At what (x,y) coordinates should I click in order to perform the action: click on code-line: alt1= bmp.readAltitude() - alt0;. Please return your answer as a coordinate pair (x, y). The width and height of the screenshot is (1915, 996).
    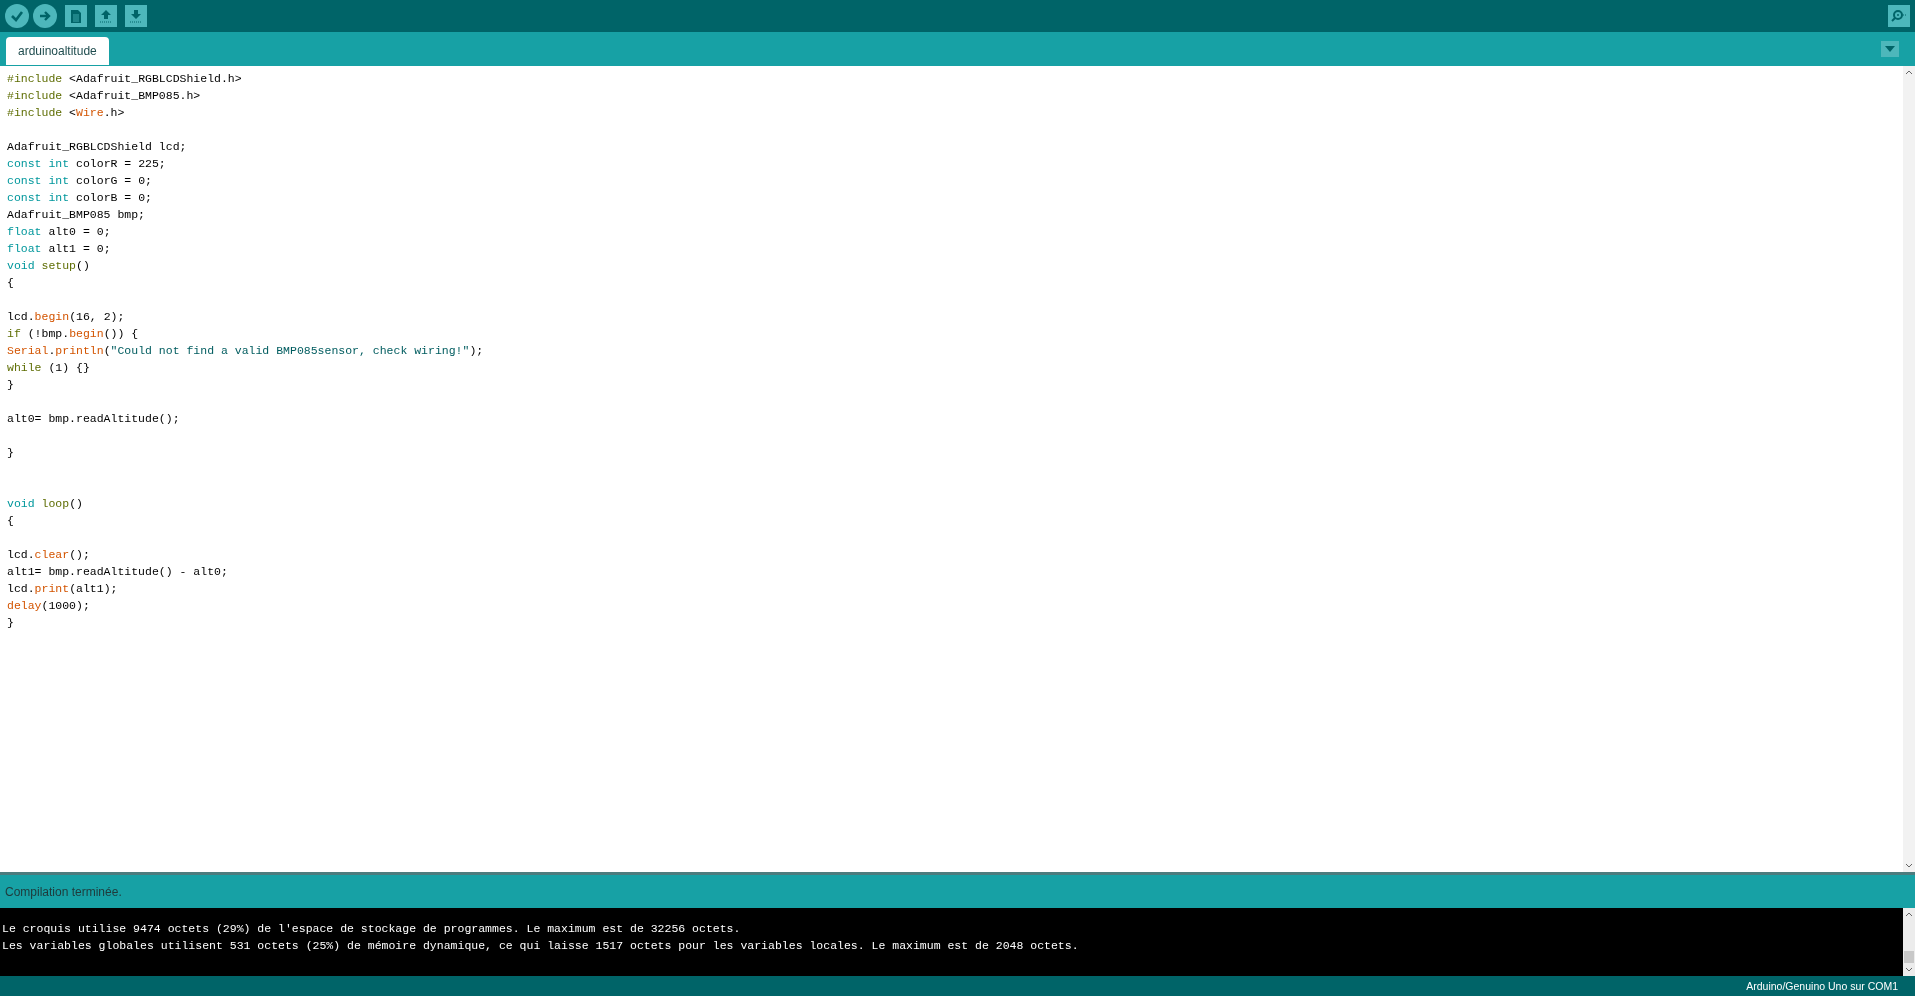
    Looking at the image, I should click on (117, 571).